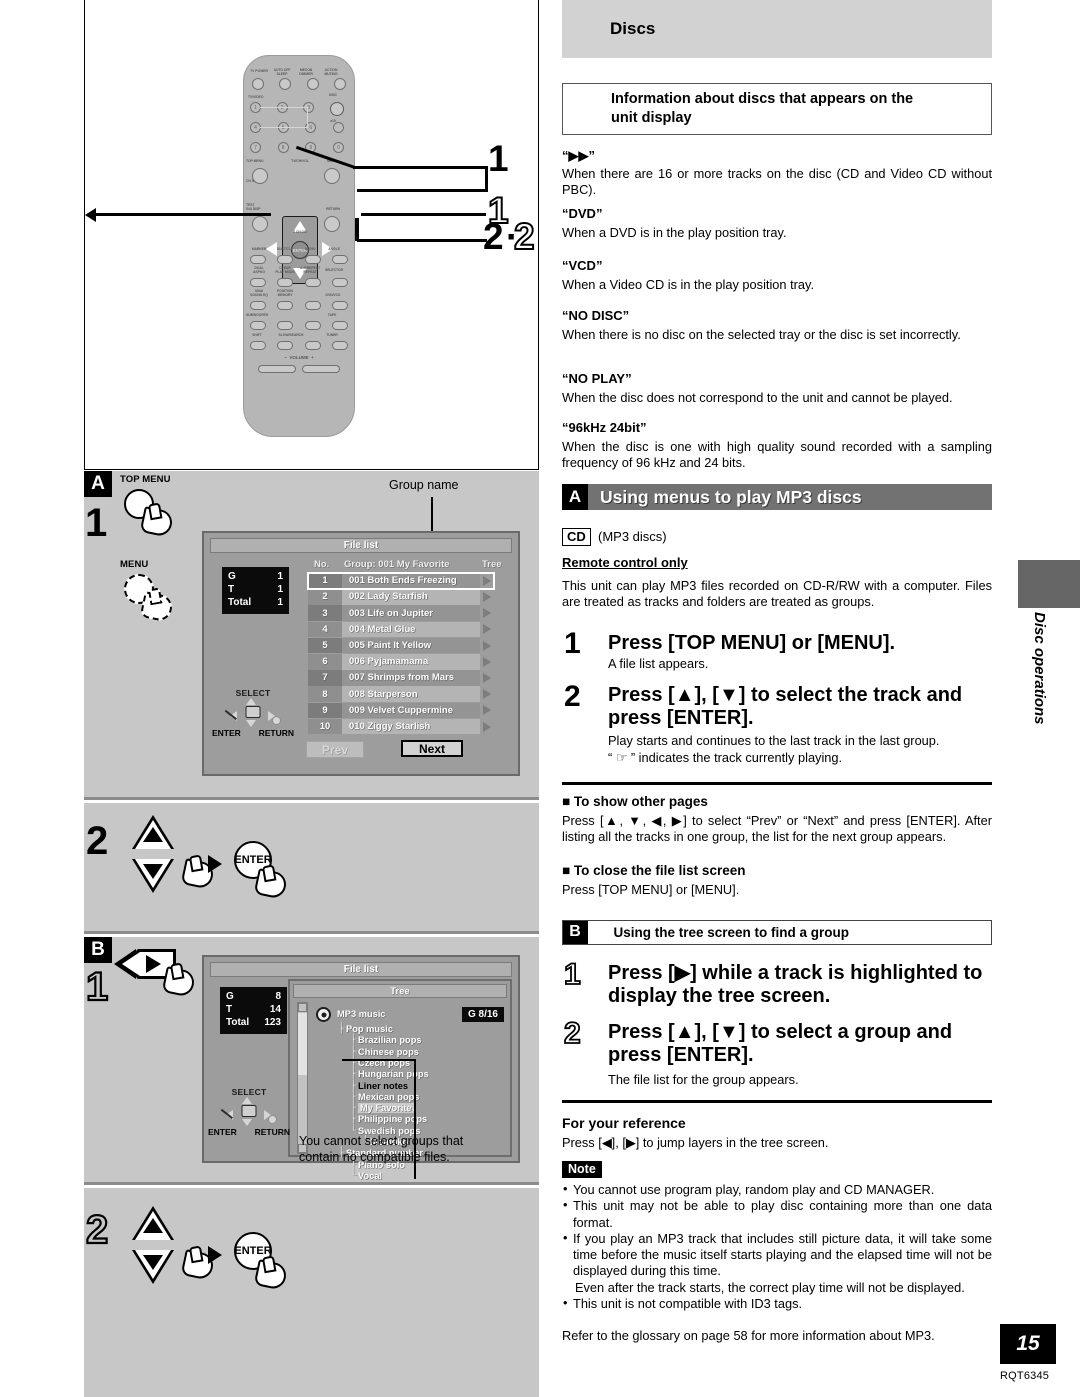  What do you see at coordinates (238, 1023) in the screenshot?
I see `tree-counter-key-total: Total` at bounding box center [238, 1023].